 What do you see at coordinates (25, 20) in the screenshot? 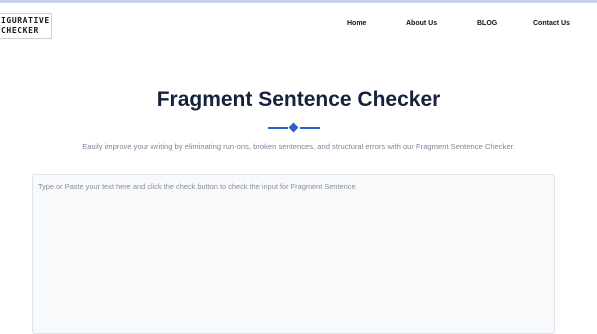
I see `logo-line-1: IGURATIVE` at bounding box center [25, 20].